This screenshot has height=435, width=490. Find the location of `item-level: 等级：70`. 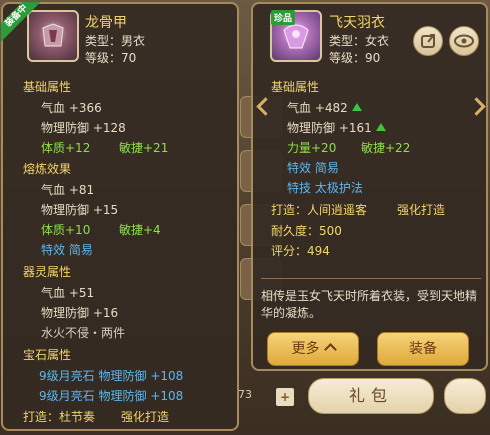

item-level: 等级：70 is located at coordinates (111, 58).